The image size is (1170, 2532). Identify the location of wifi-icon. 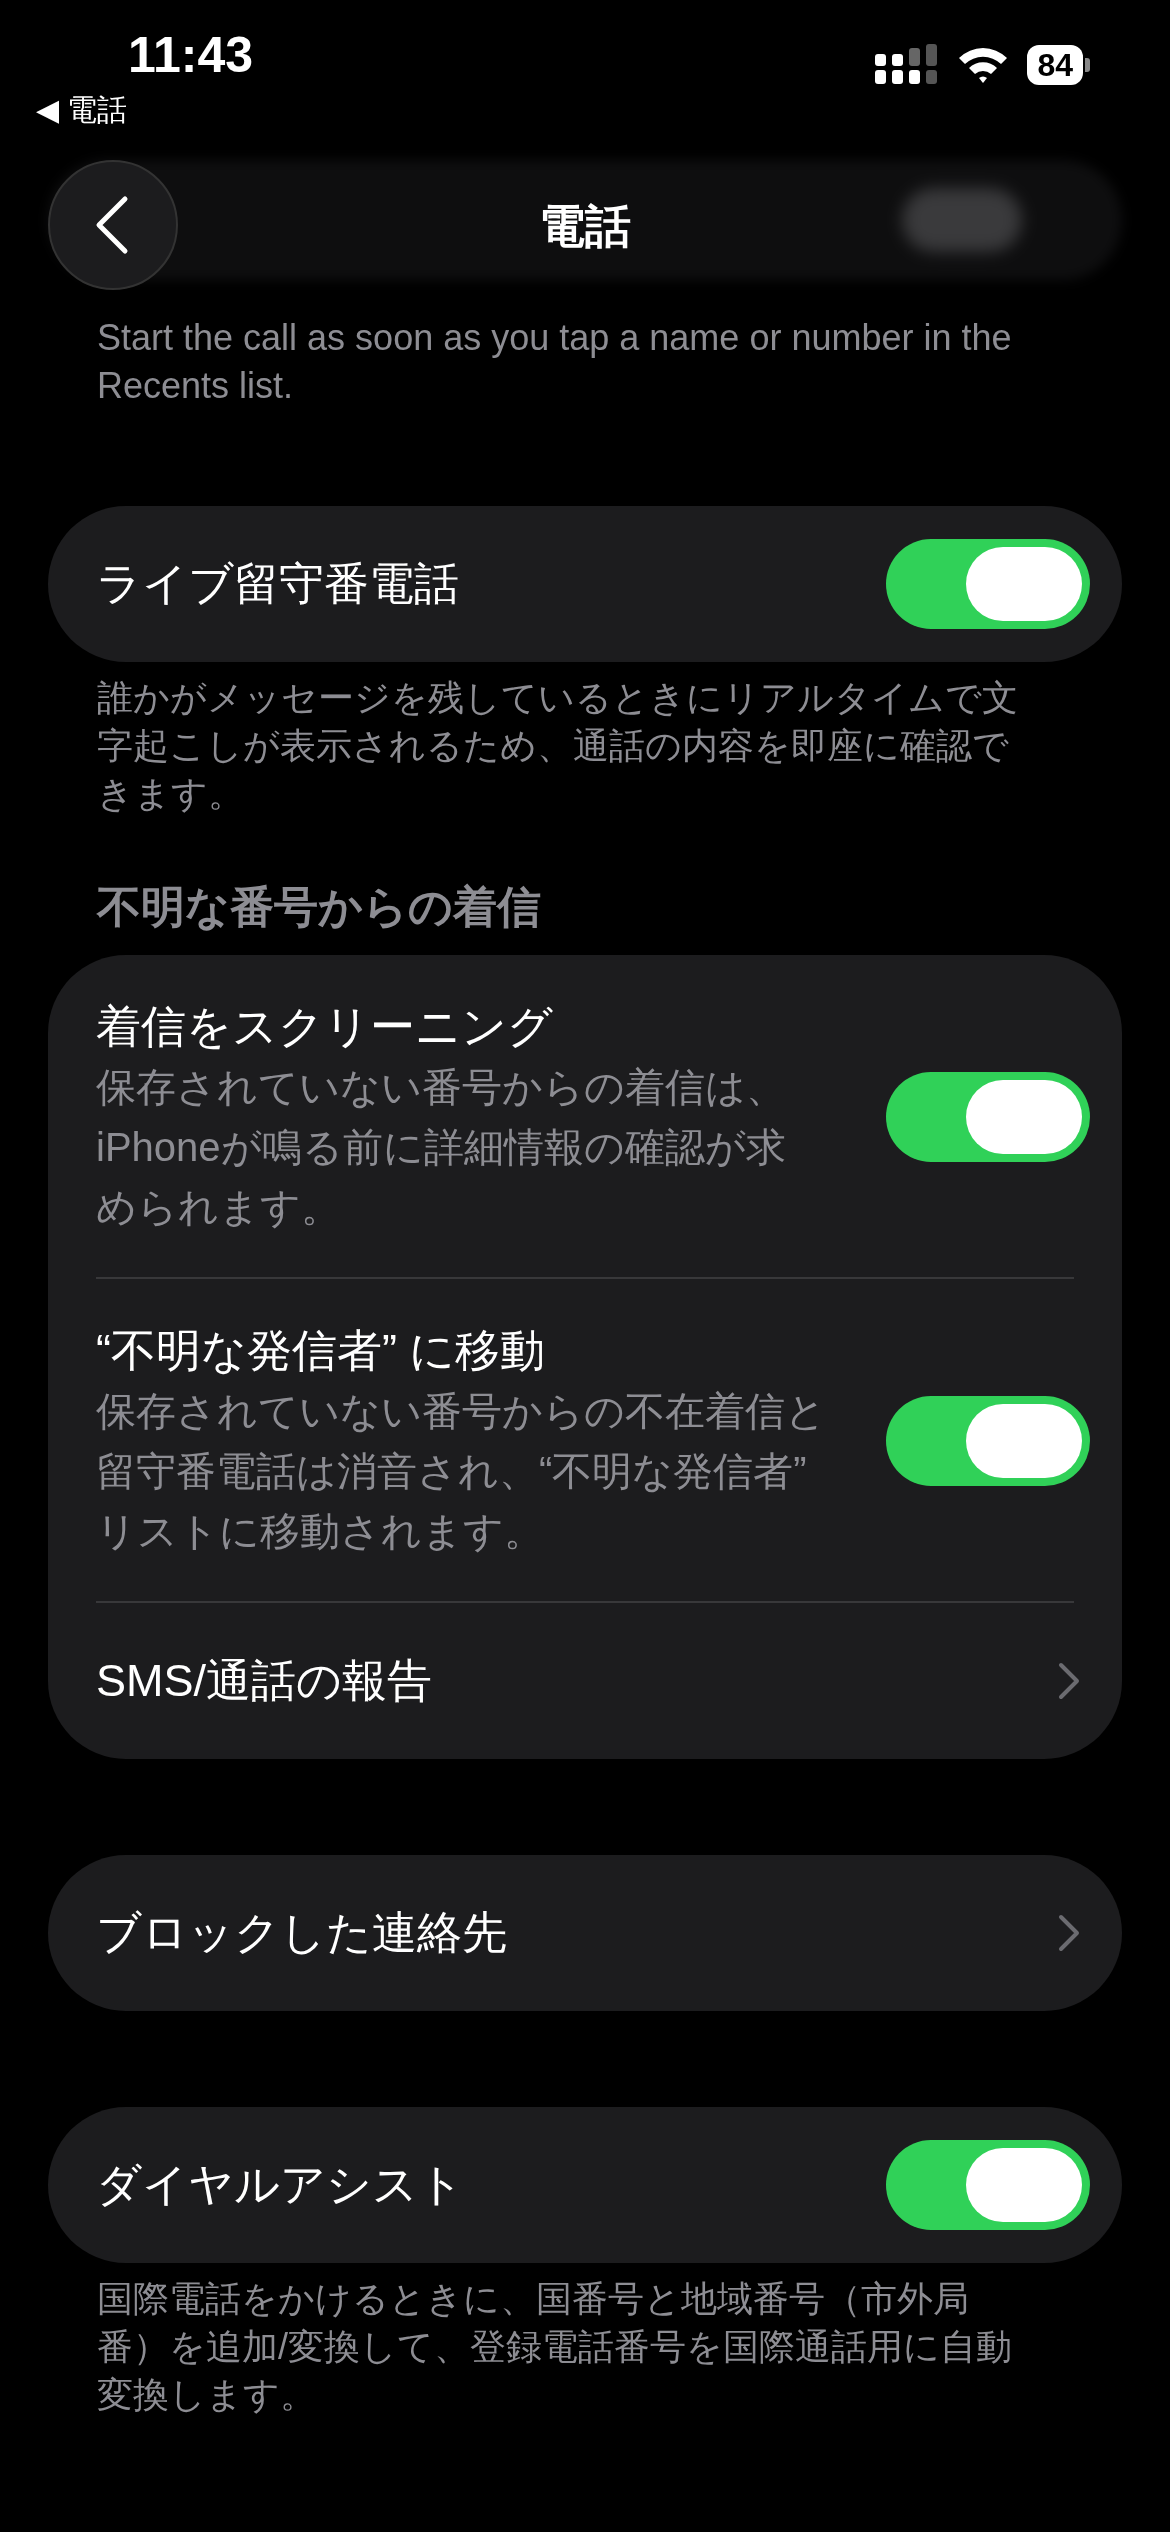
(983, 65).